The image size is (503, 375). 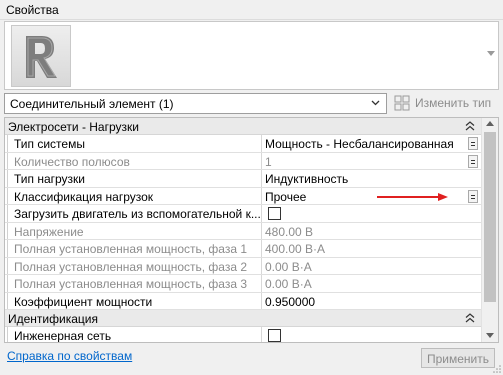 I want to click on property-name: Полная установленная мощность, фаза 1, so click(x=133, y=248).